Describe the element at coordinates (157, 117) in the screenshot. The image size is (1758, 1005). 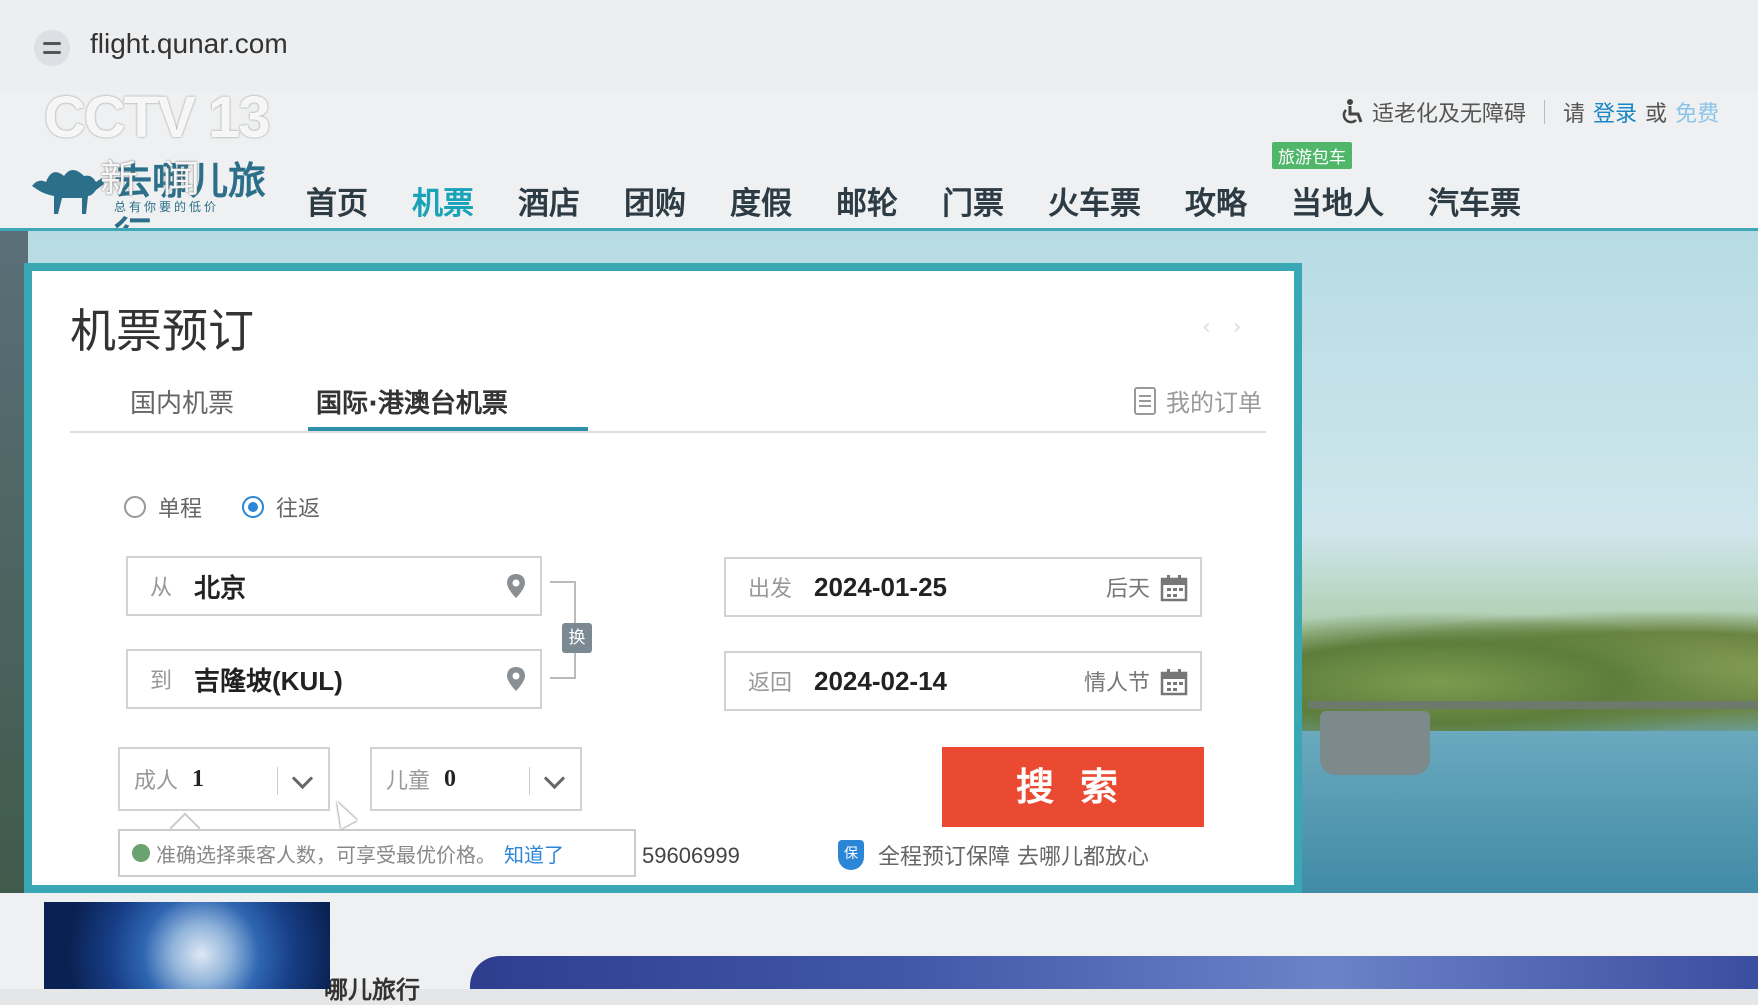
I see `channel-logo: CCTV 13` at that location.